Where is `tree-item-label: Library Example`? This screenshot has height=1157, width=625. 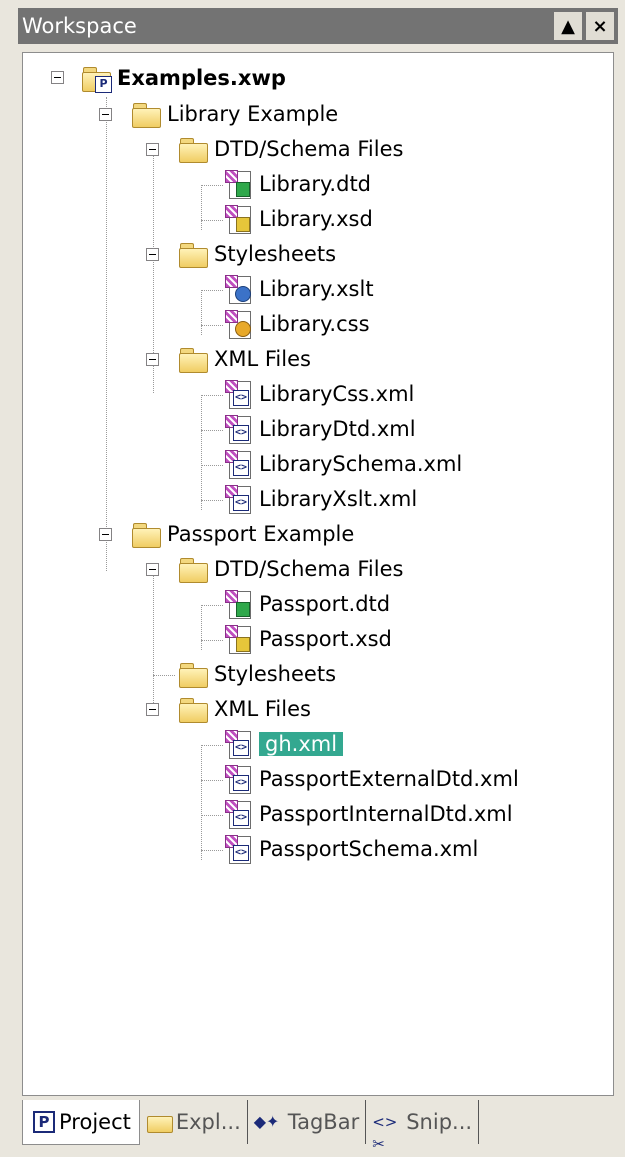
tree-item-label: Library Example is located at coordinates (253, 114).